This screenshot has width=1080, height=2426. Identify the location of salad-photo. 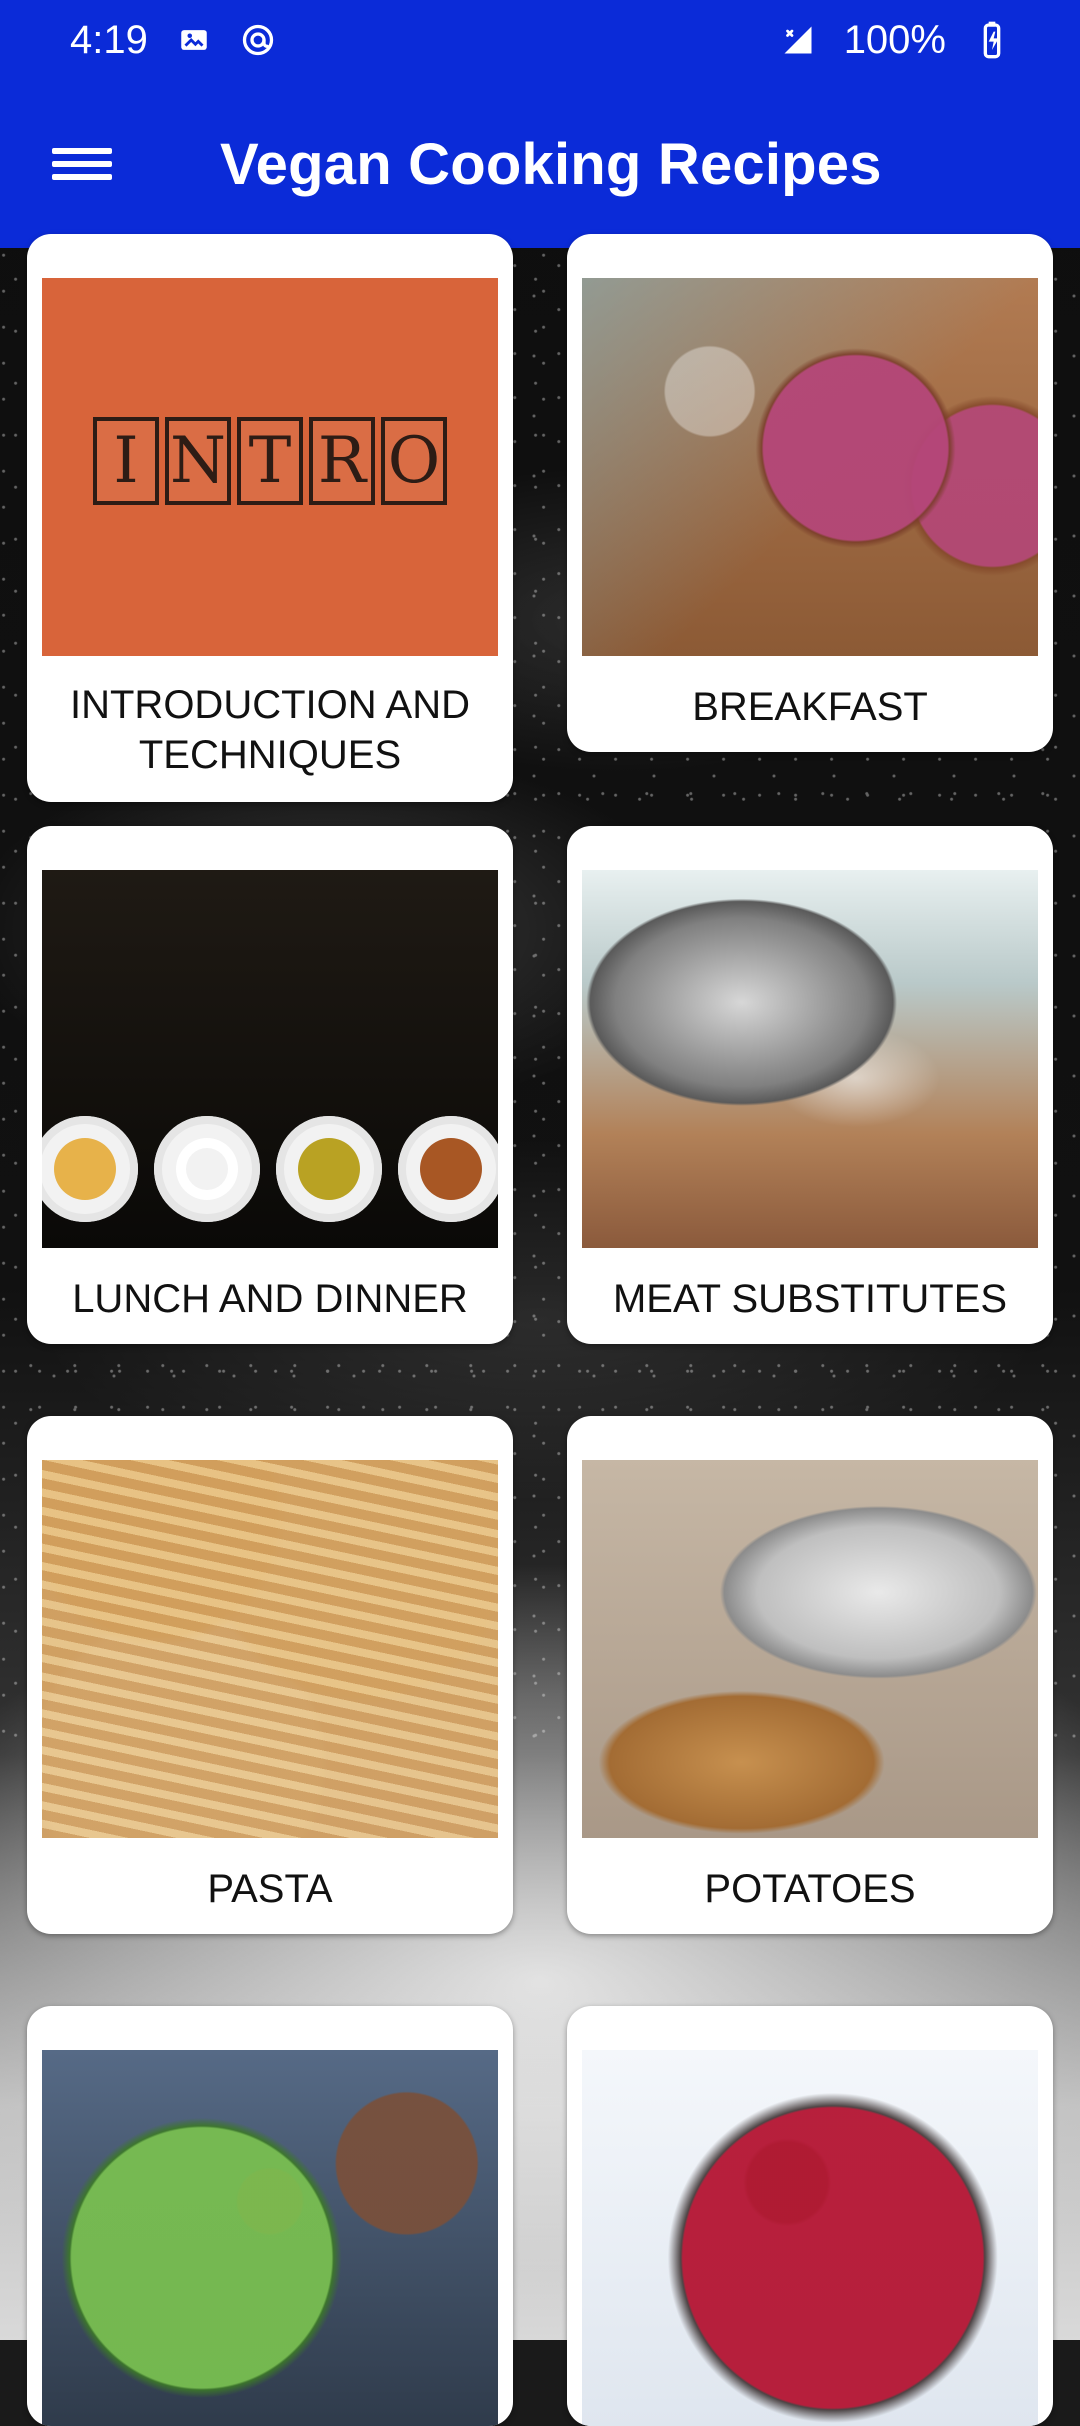
(270, 2238).